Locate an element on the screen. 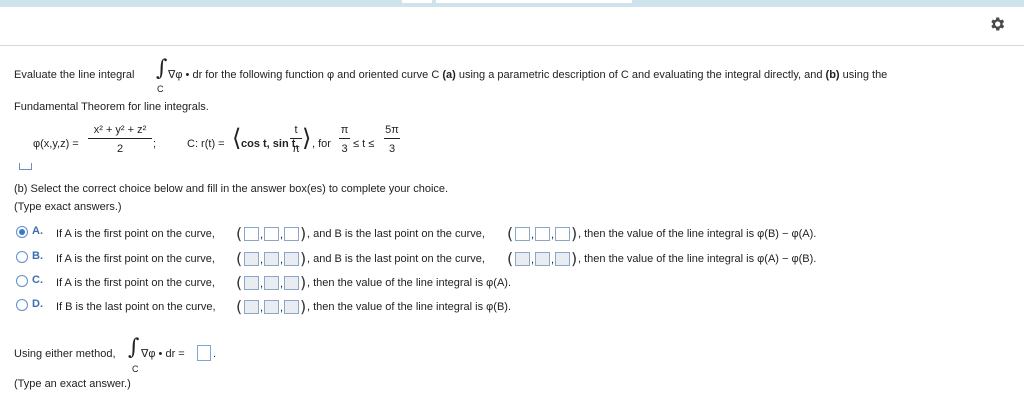  option-a-lparen2: ( is located at coordinates (510, 233).